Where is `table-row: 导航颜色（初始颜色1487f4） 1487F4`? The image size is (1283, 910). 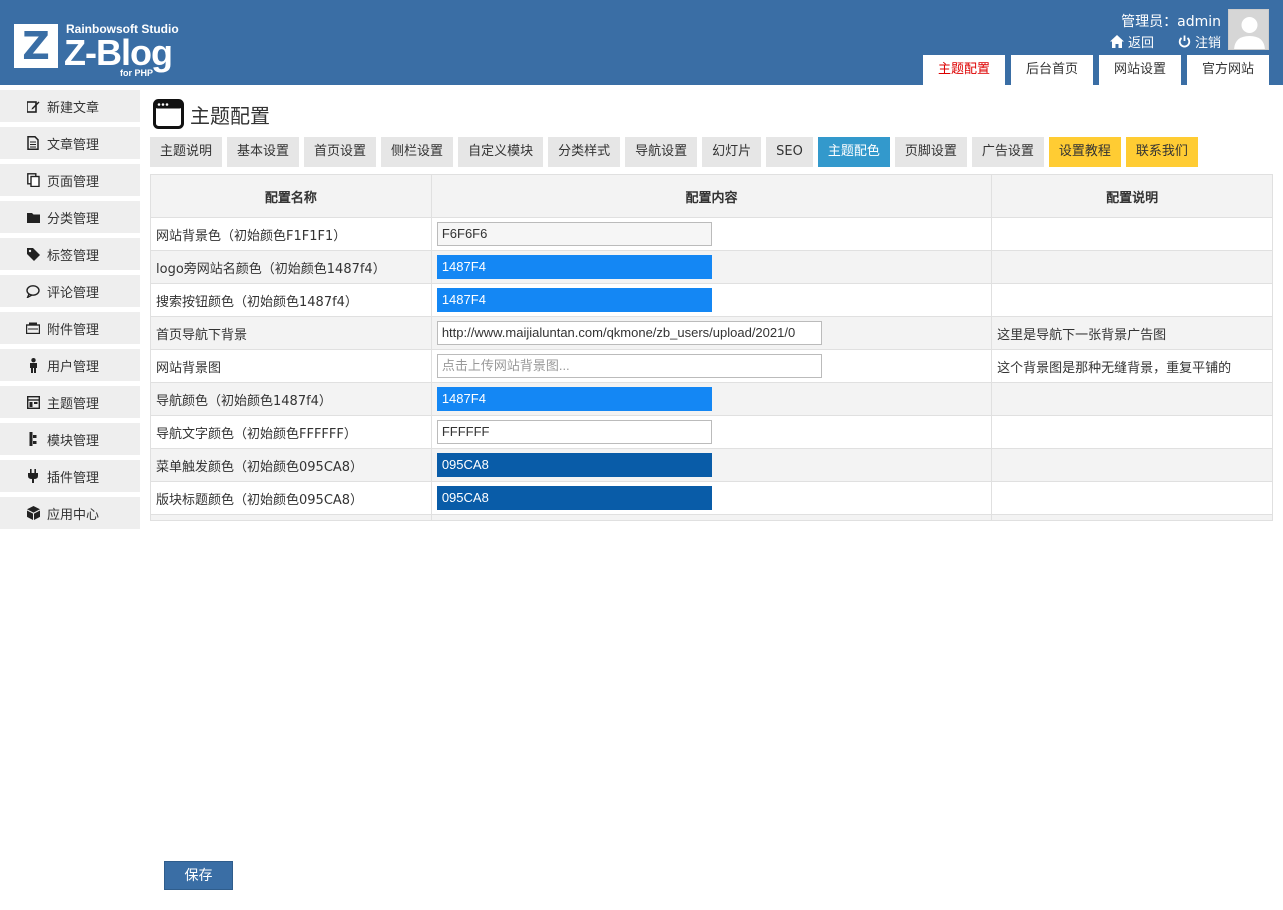 table-row: 导航颜色（初始颜色1487f4） 1487F4 is located at coordinates (711, 399).